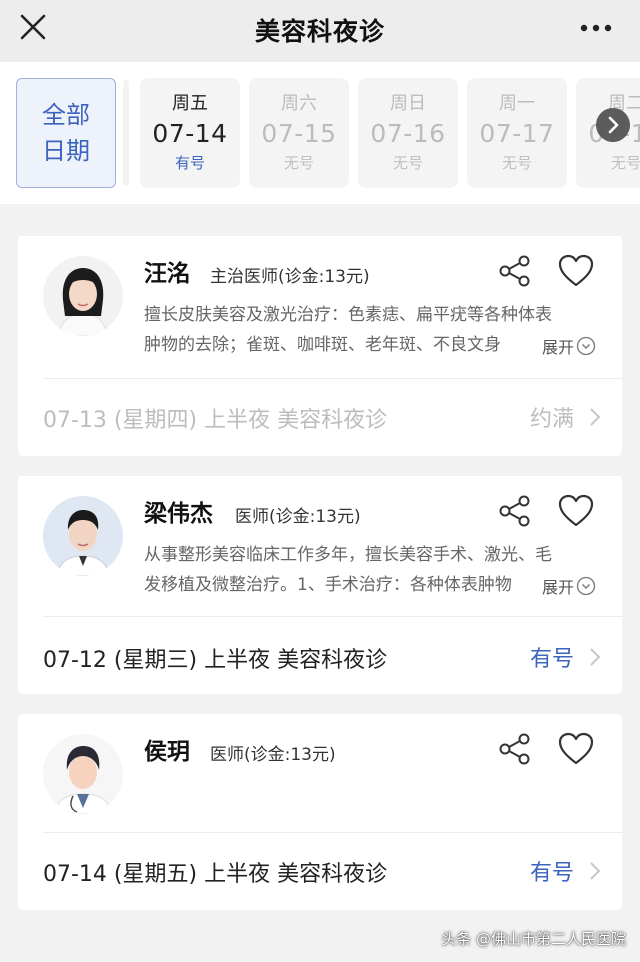  I want to click on more-dots-icon, so click(596, 28).